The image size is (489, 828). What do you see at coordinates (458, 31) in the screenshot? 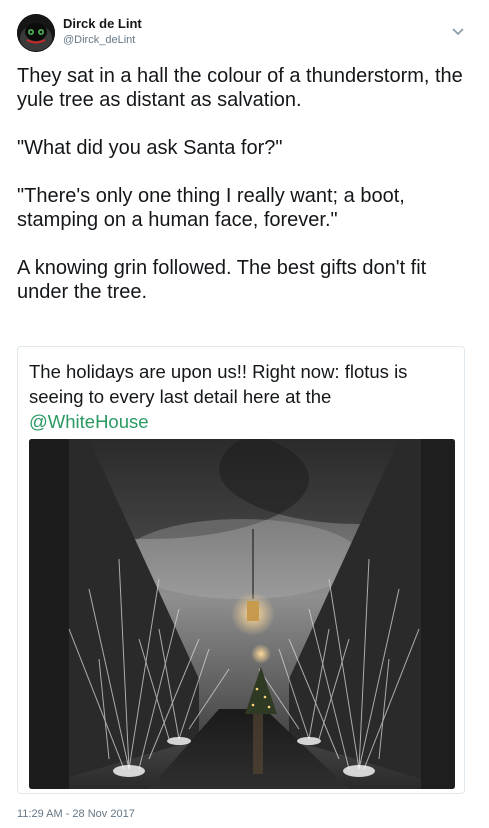
I see `chevron-down-icon` at bounding box center [458, 31].